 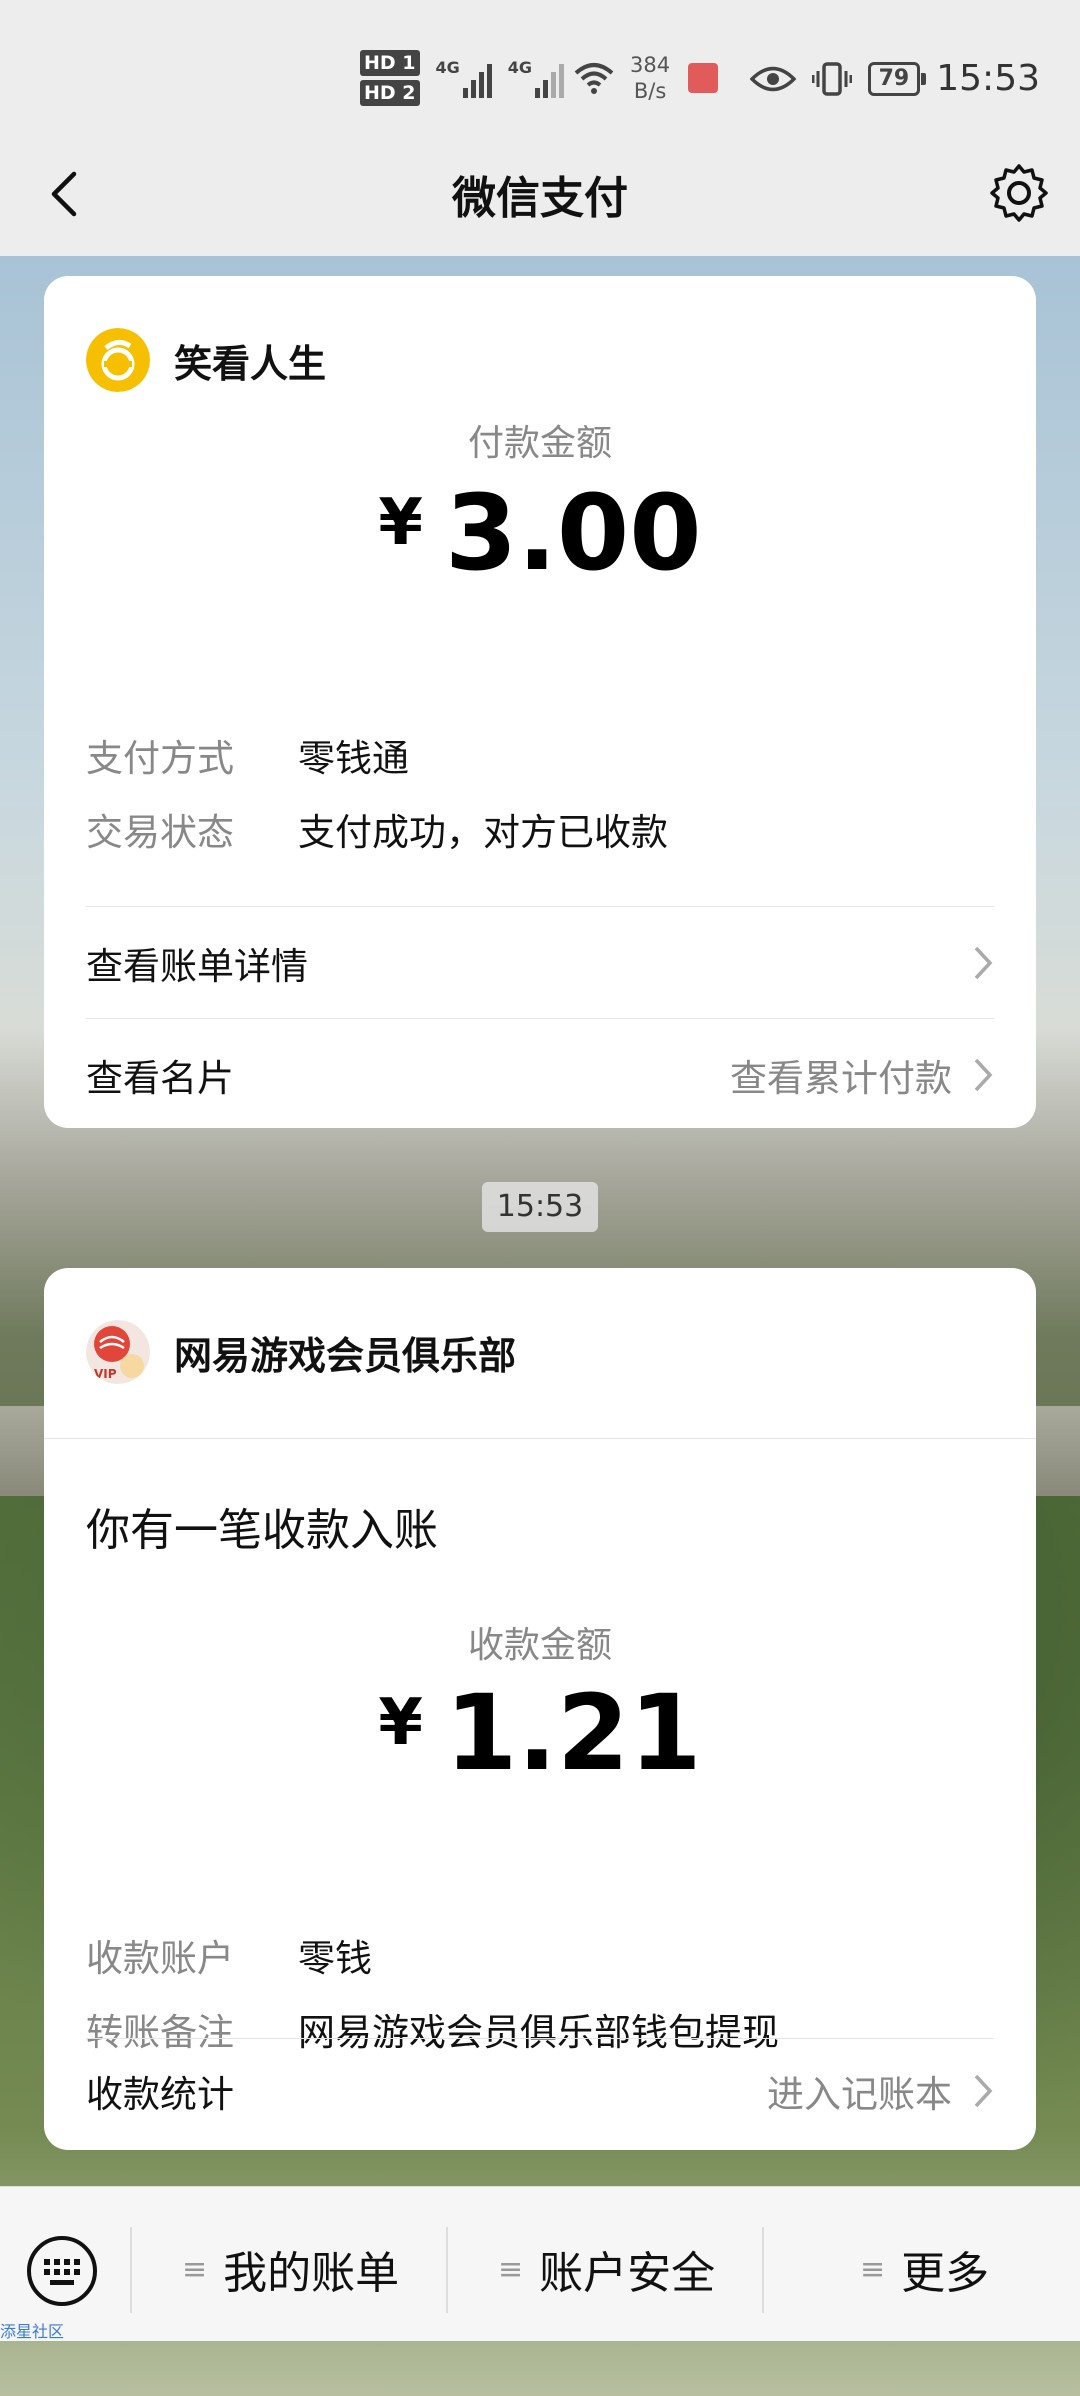 I want to click on watermark: 添星社区, so click(x=32, y=2331).